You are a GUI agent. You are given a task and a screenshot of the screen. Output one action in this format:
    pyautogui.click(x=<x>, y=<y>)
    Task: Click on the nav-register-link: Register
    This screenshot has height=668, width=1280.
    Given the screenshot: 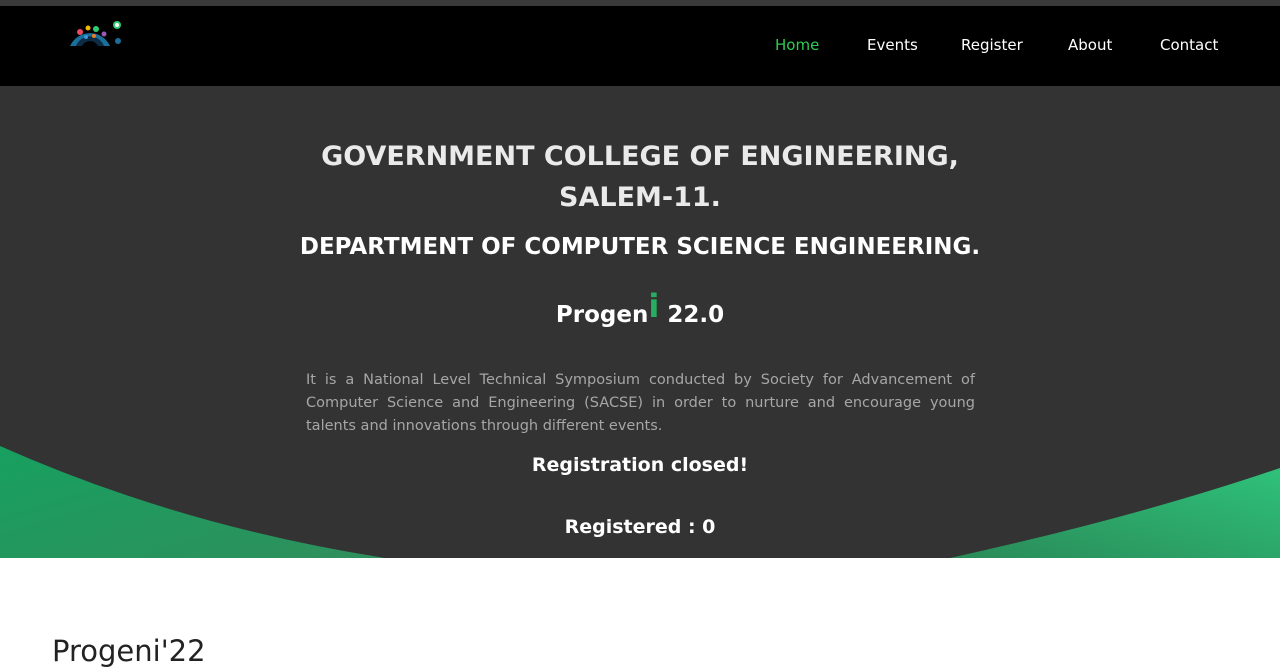 What is the action you would take?
    pyautogui.click(x=992, y=45)
    